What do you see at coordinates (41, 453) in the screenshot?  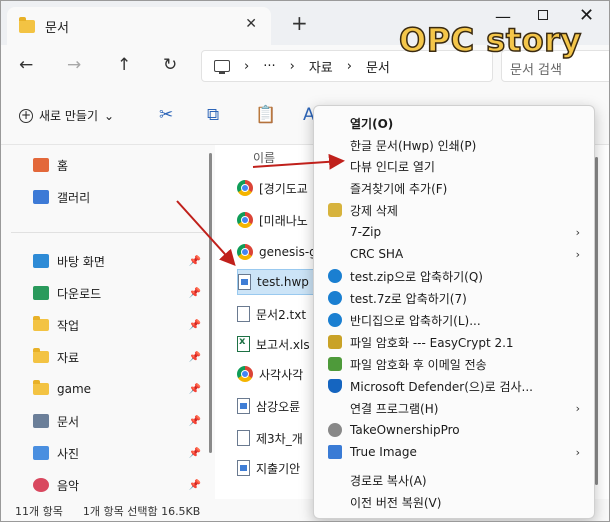 I see `pictures-icon` at bounding box center [41, 453].